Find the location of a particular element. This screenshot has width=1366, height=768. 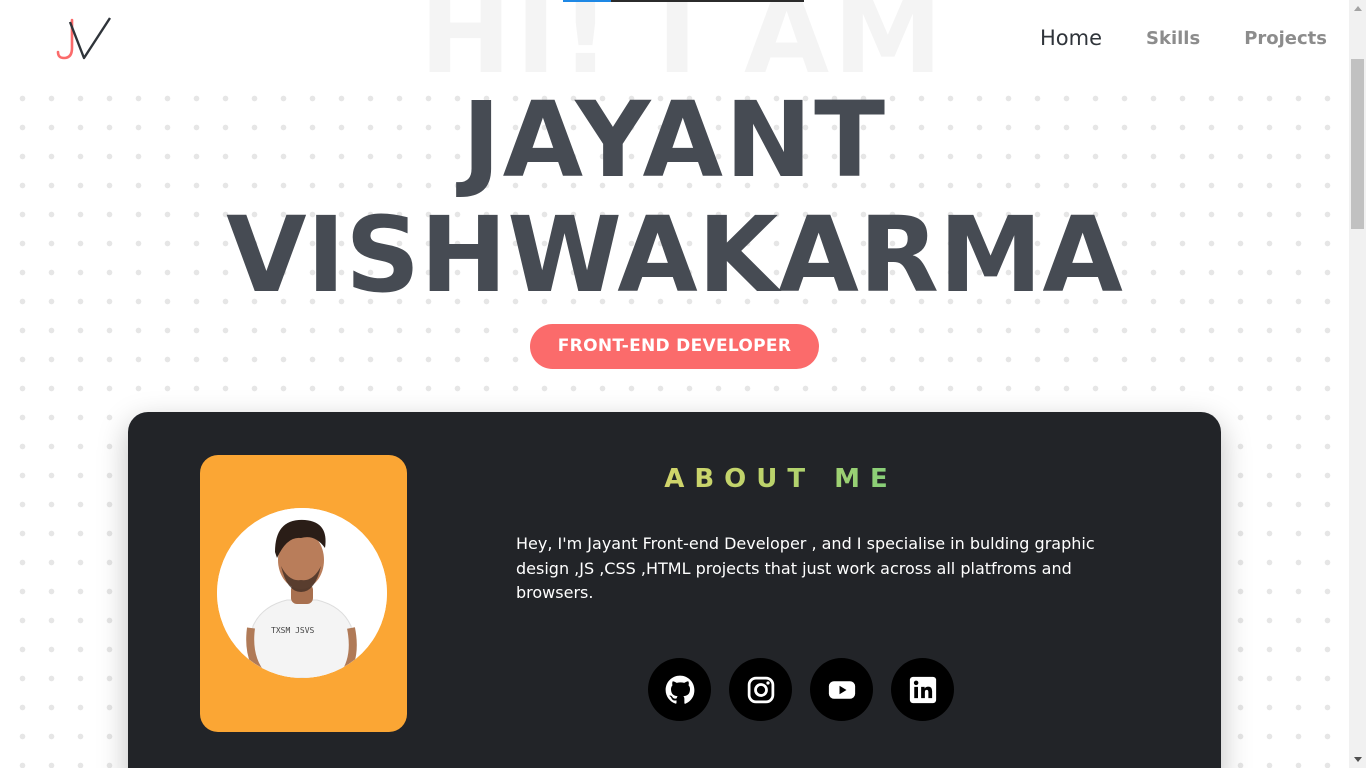

youtube-icon is located at coordinates (841, 689).